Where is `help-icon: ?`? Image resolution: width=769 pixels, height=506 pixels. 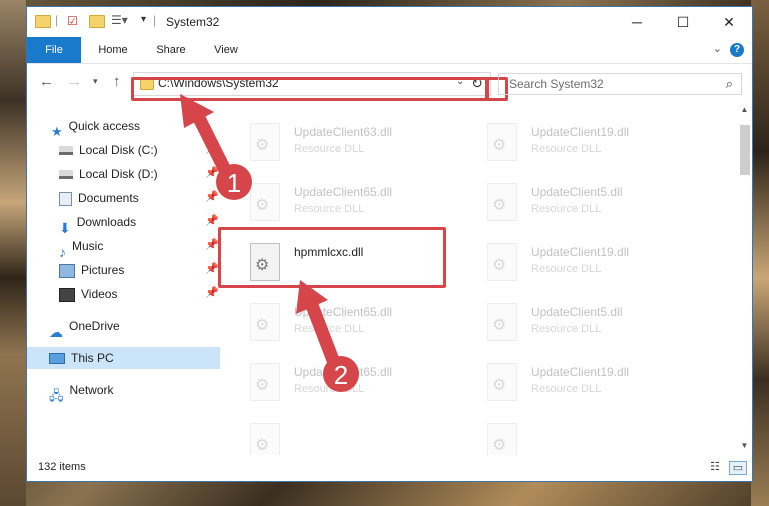
help-icon: ? is located at coordinates (737, 50).